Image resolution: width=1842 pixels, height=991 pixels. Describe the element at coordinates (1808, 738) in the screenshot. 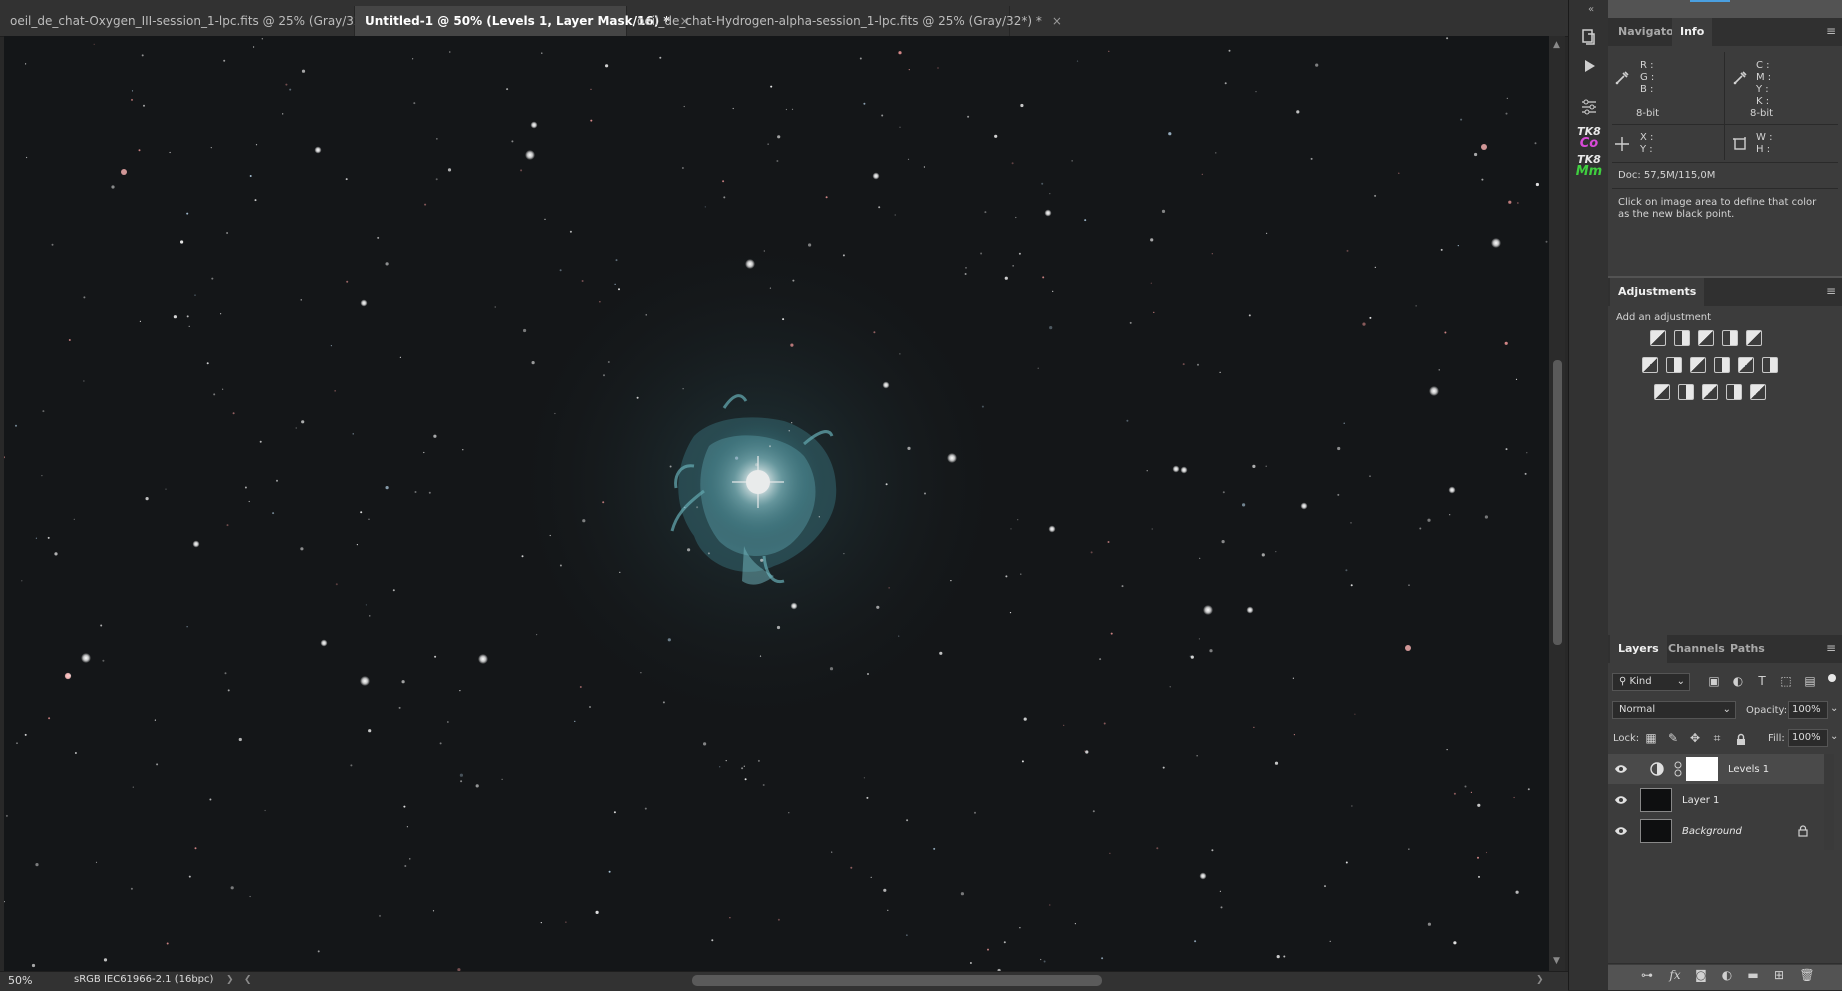

I see `fill-field: 100%` at that location.